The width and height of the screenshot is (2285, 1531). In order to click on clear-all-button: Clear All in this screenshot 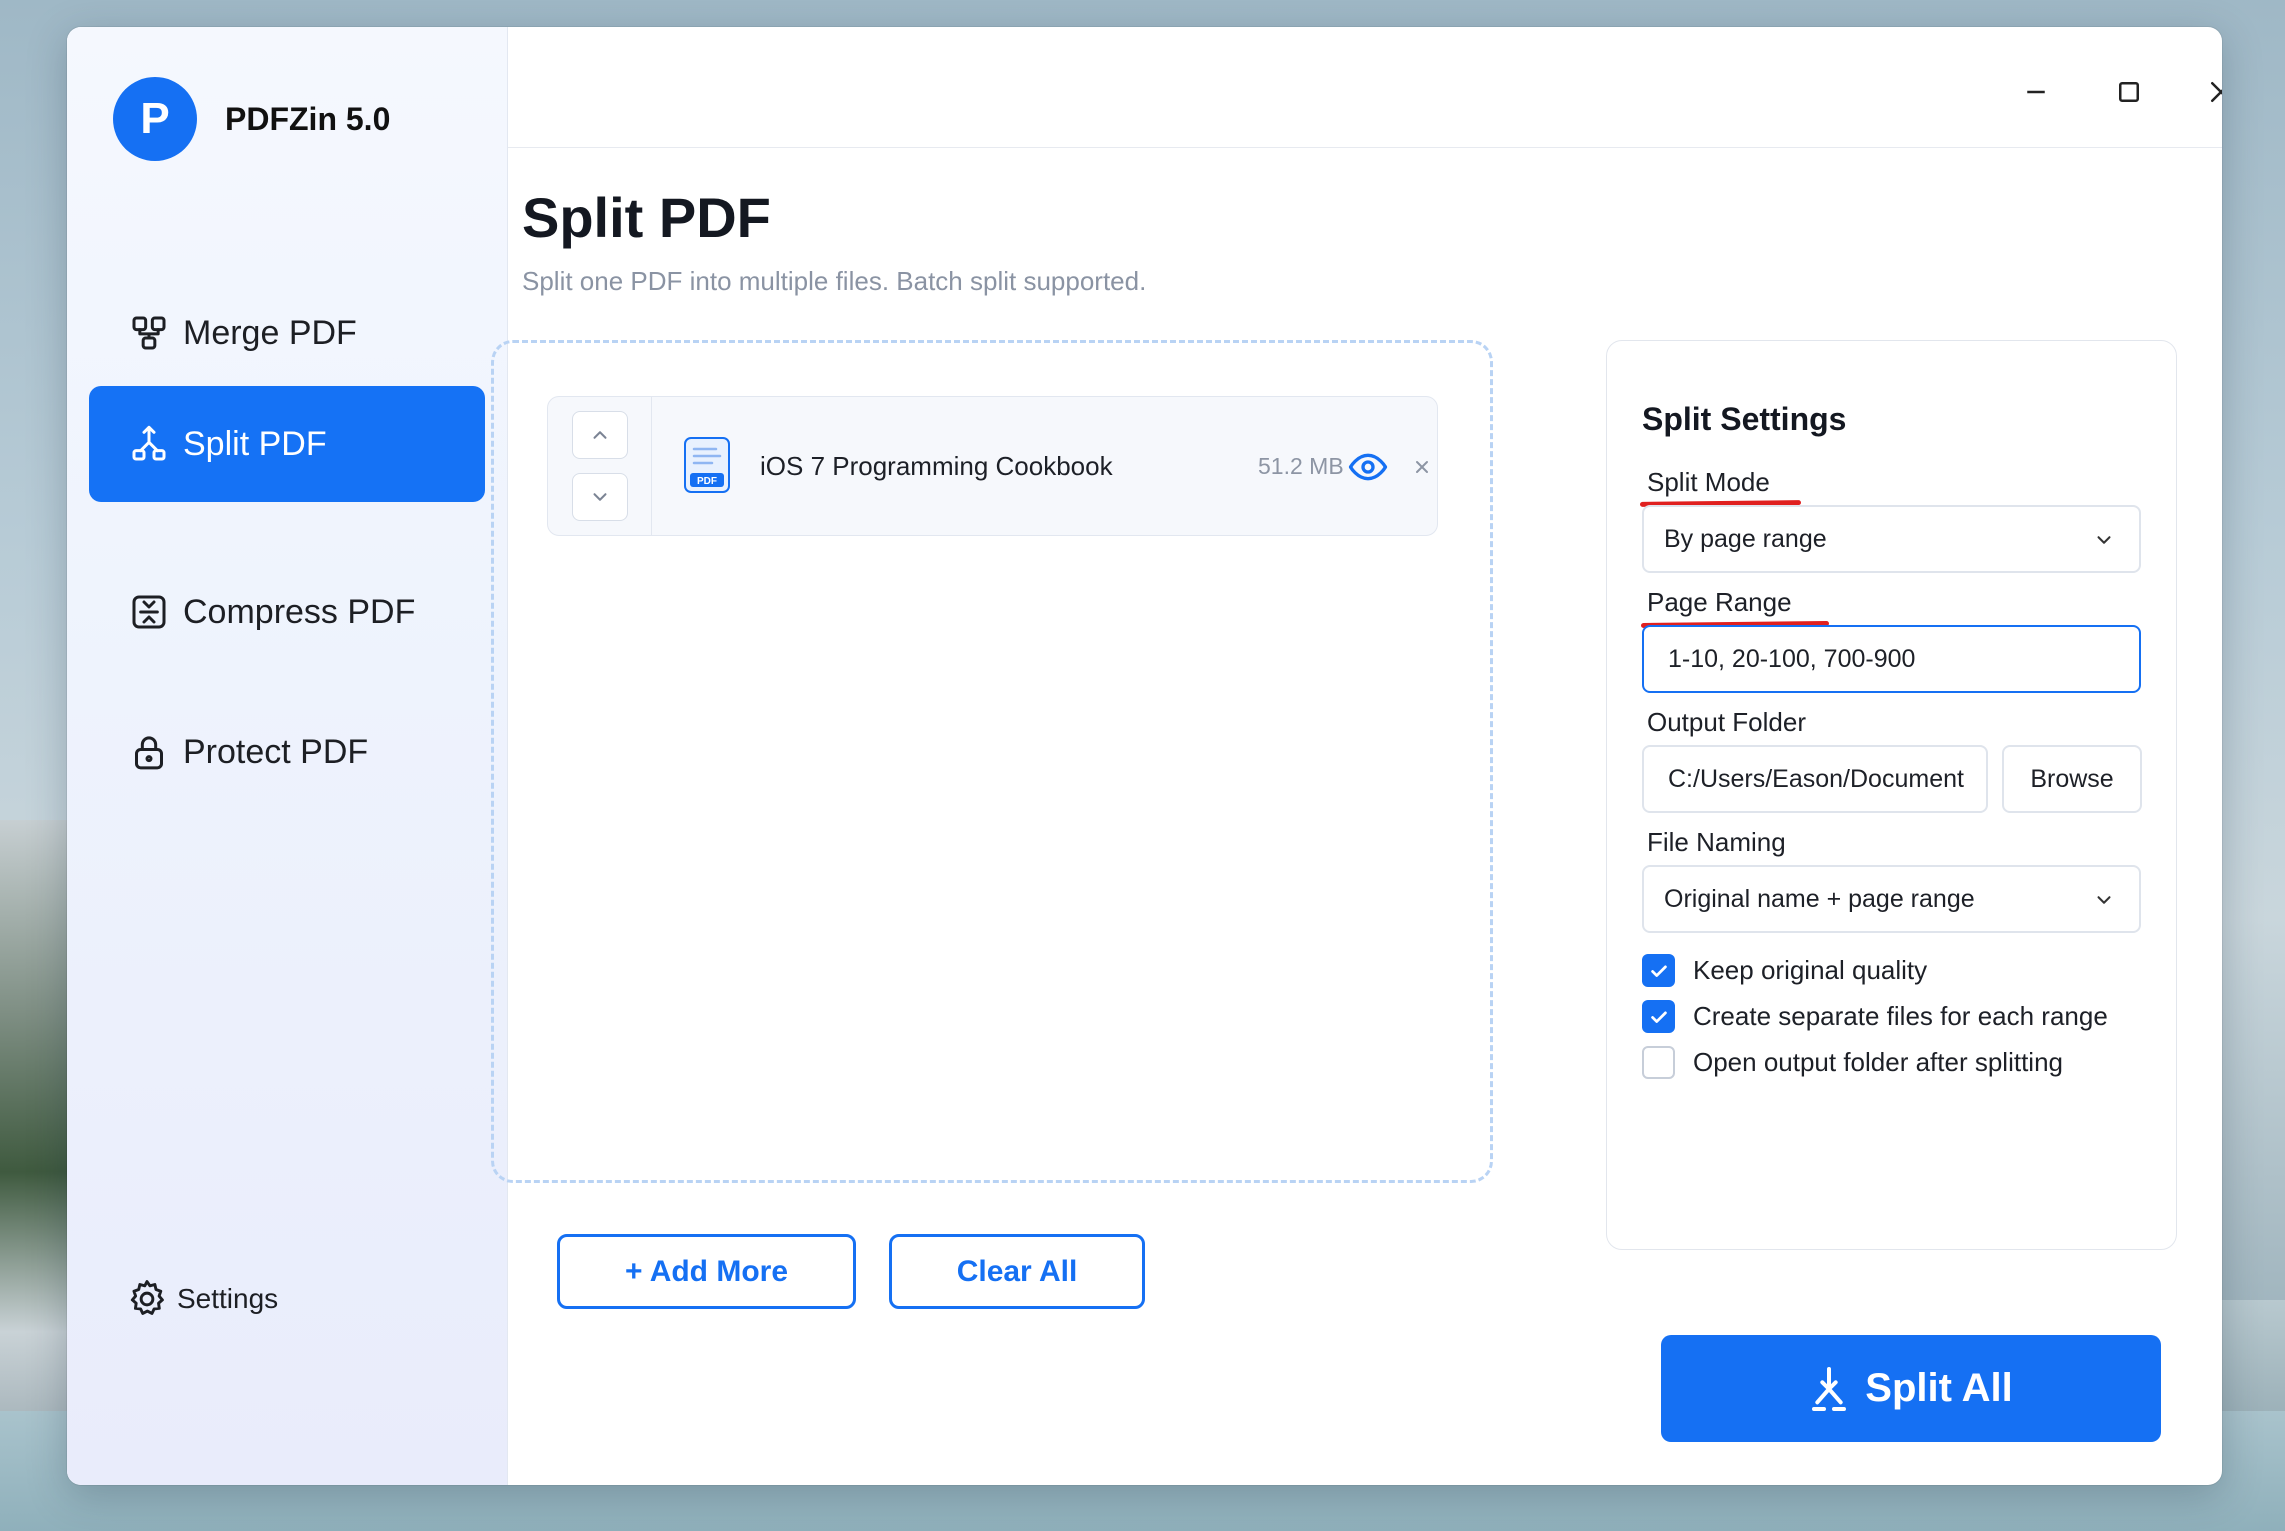, I will do `click(1017, 1271)`.